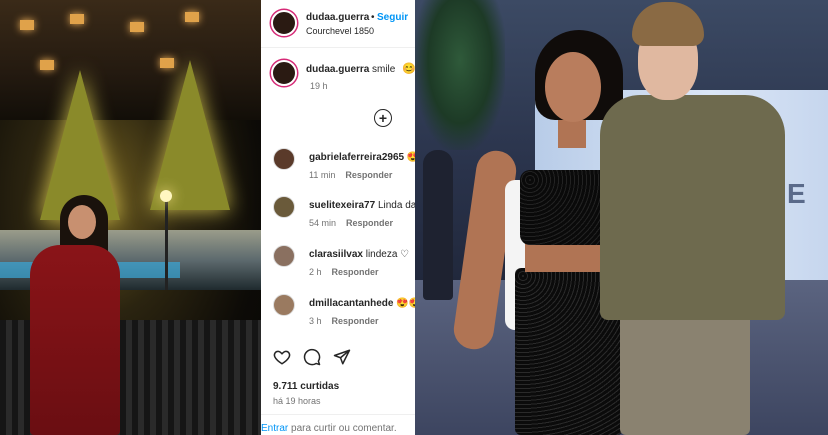 Image resolution: width=828 pixels, height=435 pixels. I want to click on comment-text: suelitexeira77 Linda da, so click(362, 205).